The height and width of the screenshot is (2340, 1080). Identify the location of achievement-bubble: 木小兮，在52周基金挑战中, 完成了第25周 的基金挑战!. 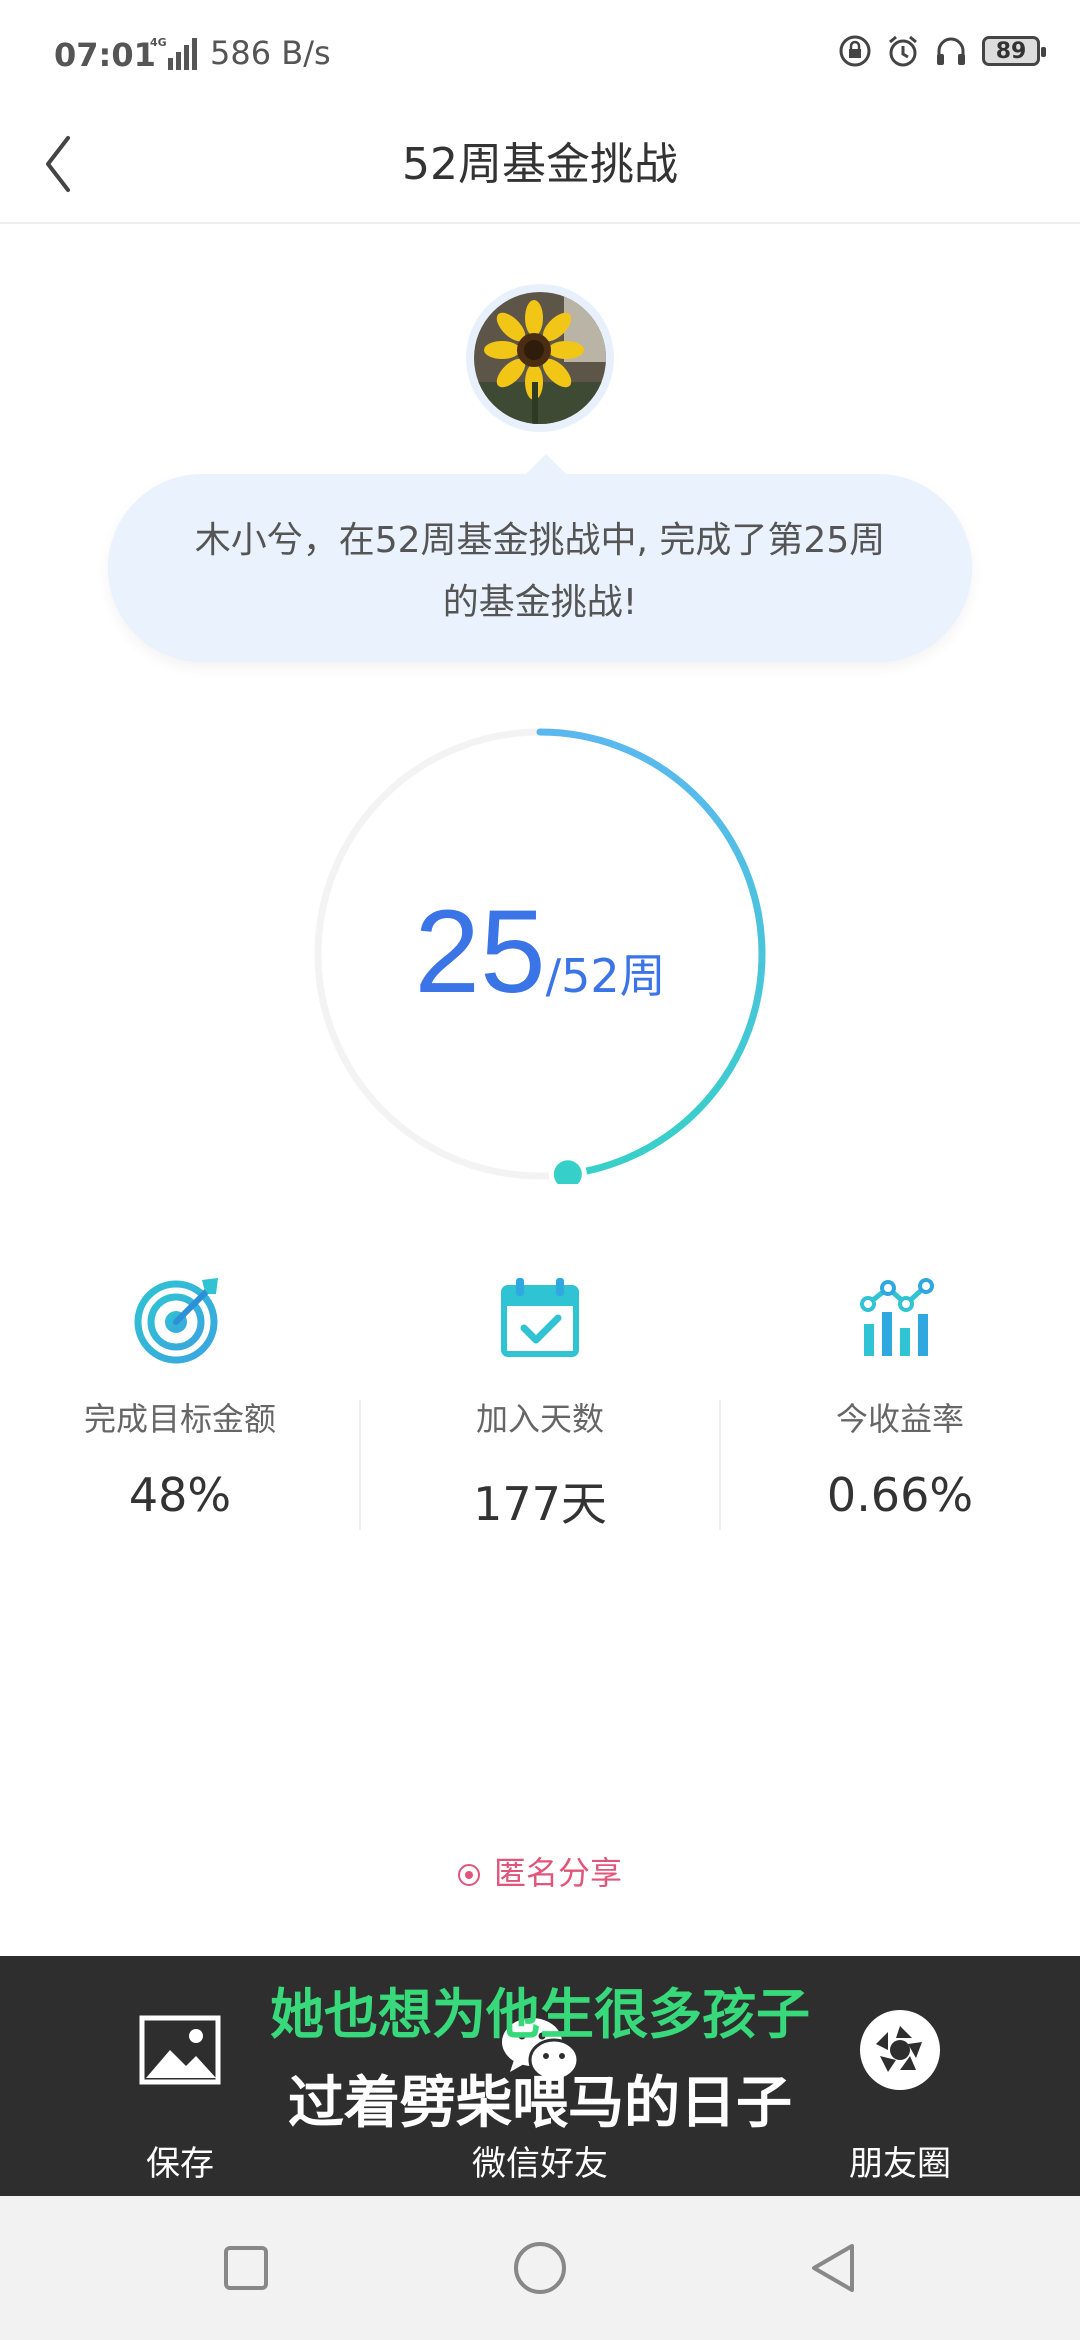
(540, 558).